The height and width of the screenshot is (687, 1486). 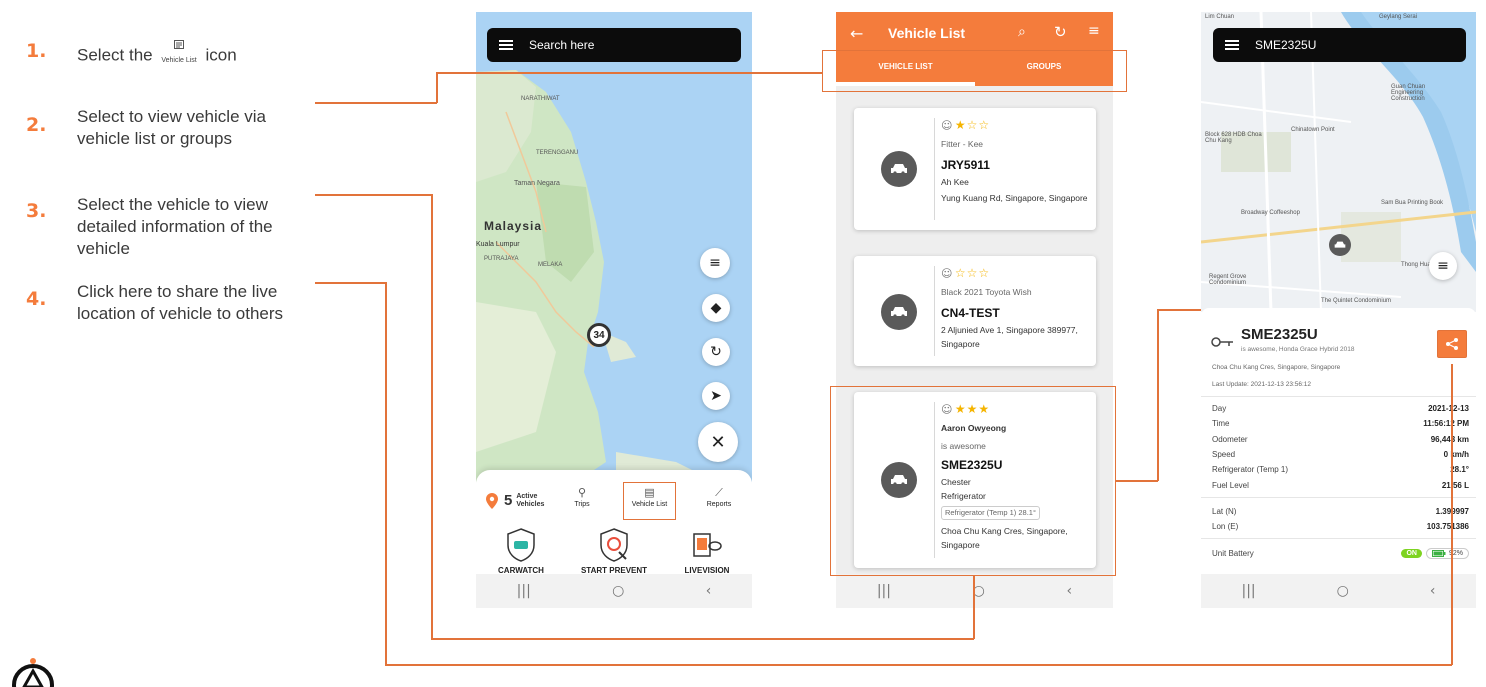 I want to click on tab-reports: ⟋ Reports, so click(x=719, y=497).